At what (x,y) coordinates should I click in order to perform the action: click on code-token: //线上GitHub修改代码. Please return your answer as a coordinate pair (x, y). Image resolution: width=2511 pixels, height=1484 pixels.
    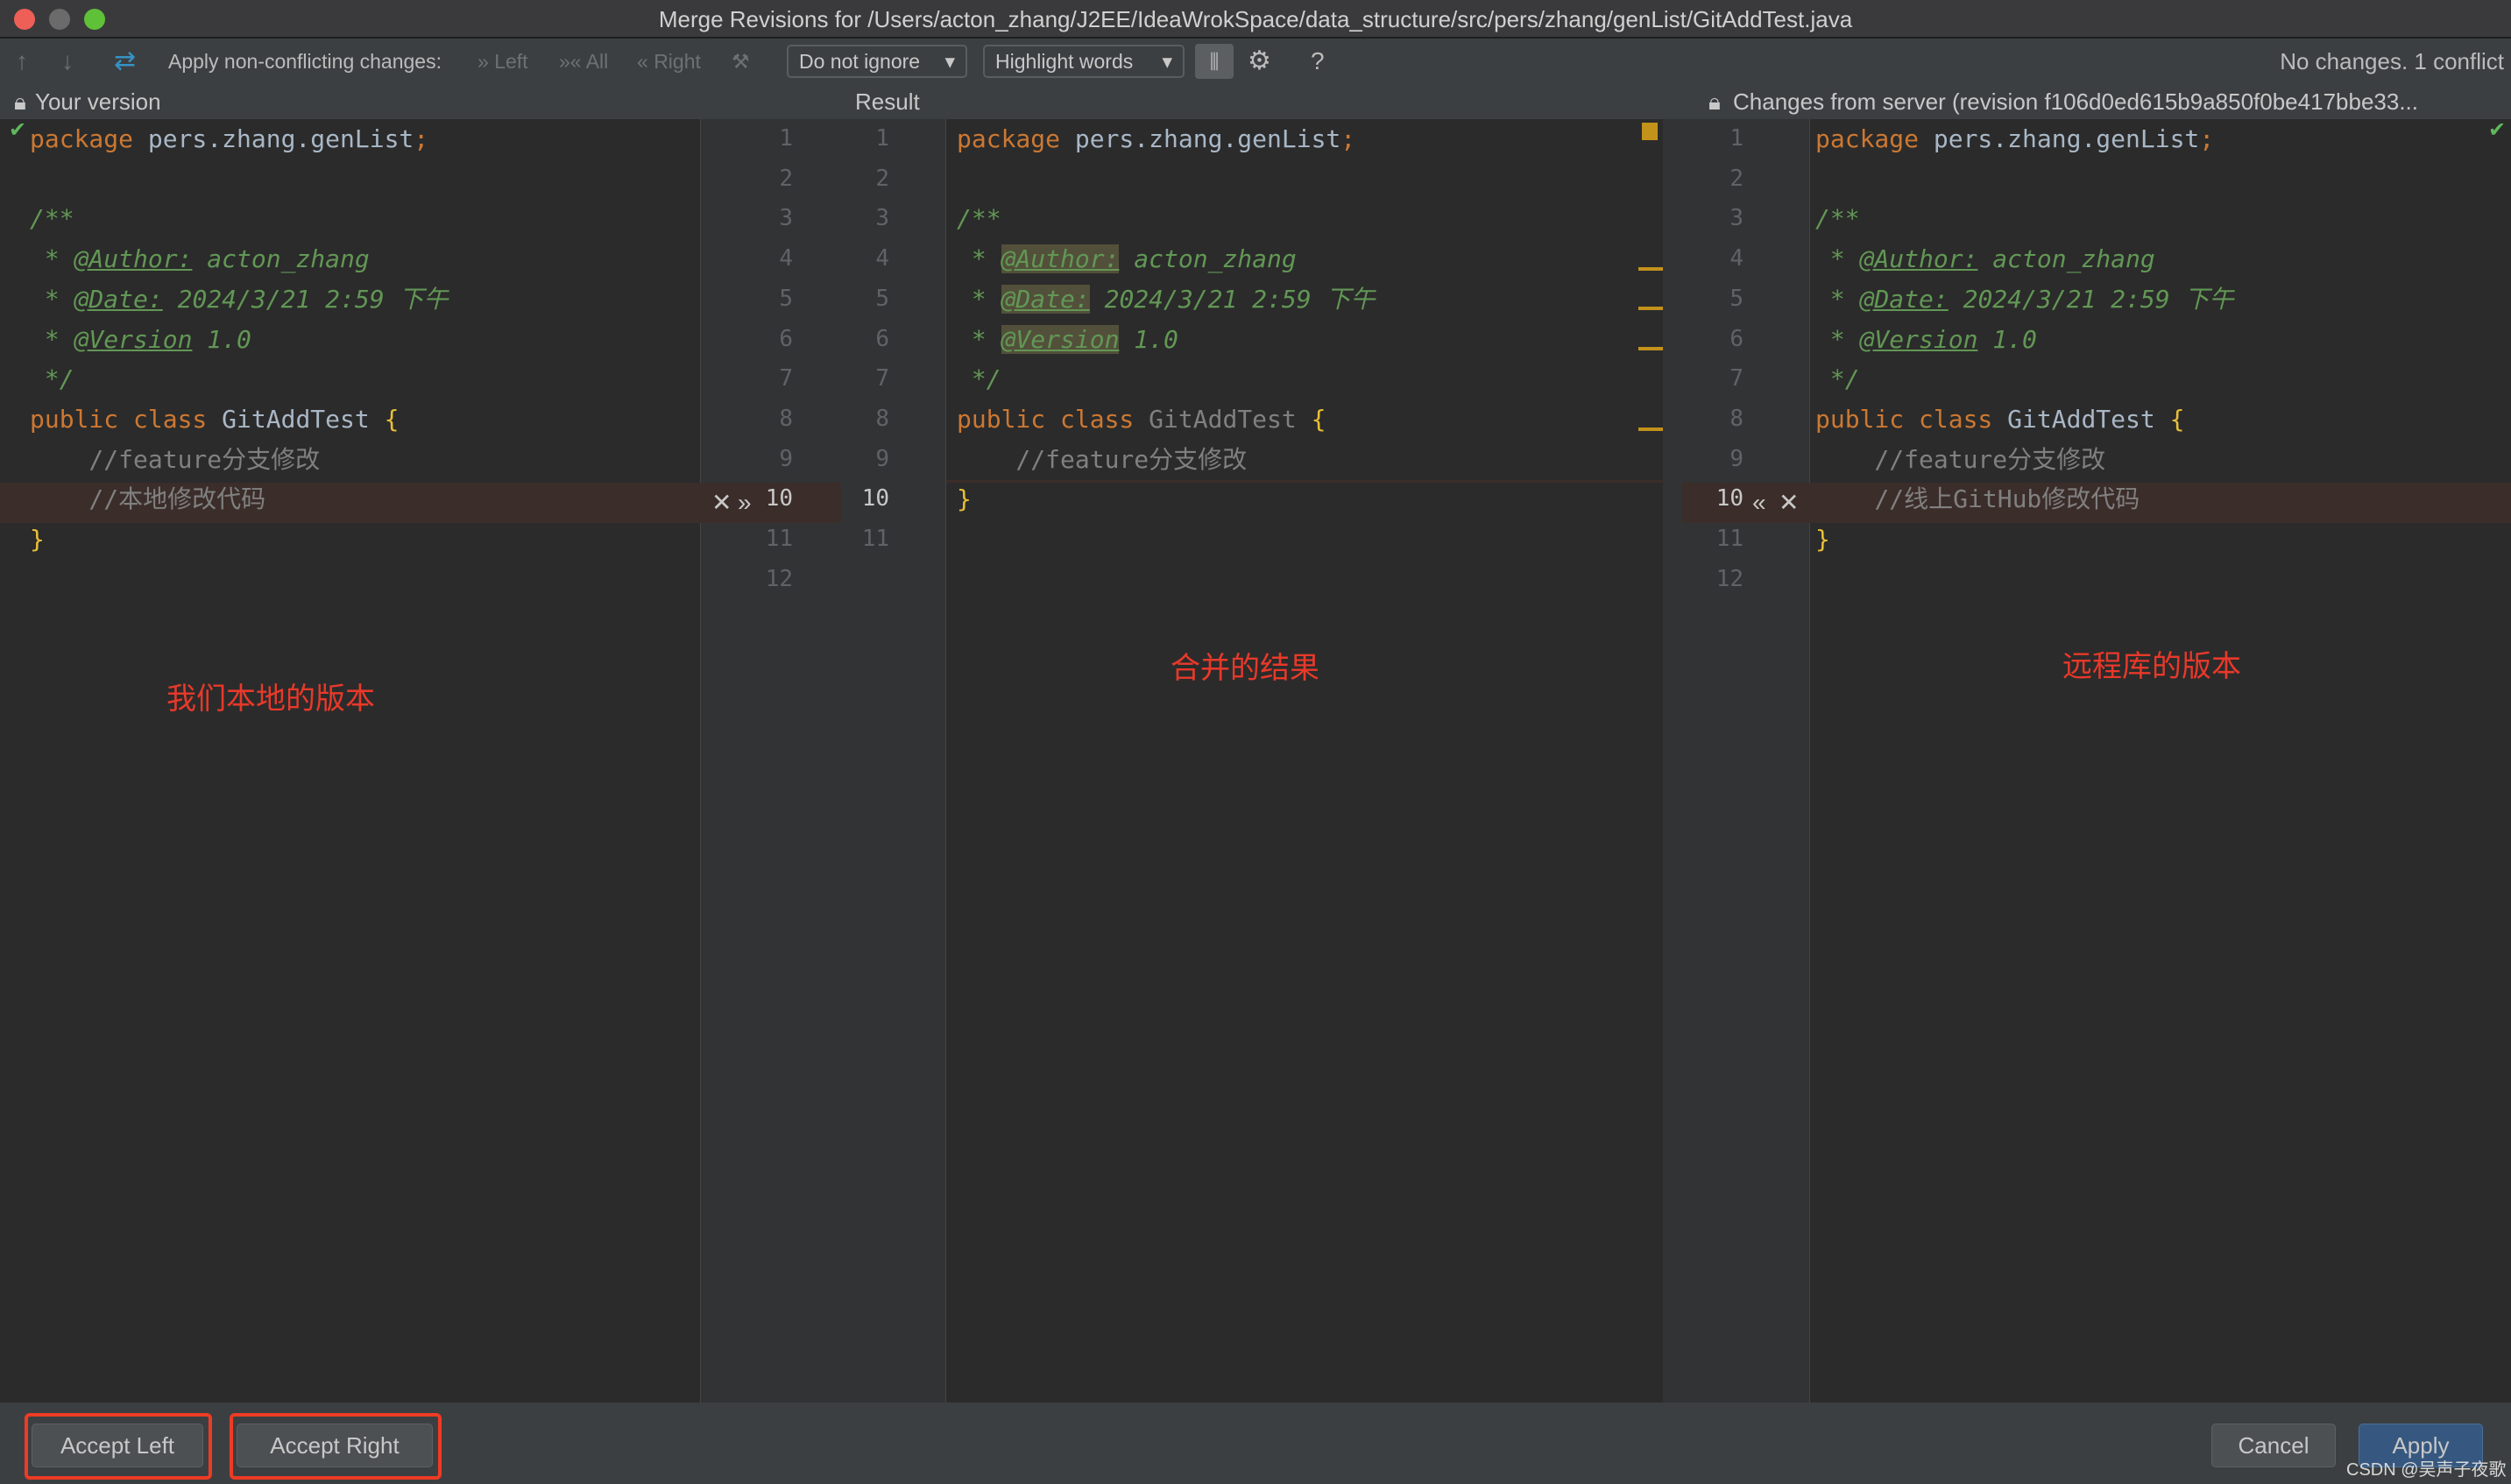
    Looking at the image, I should click on (1977, 499).